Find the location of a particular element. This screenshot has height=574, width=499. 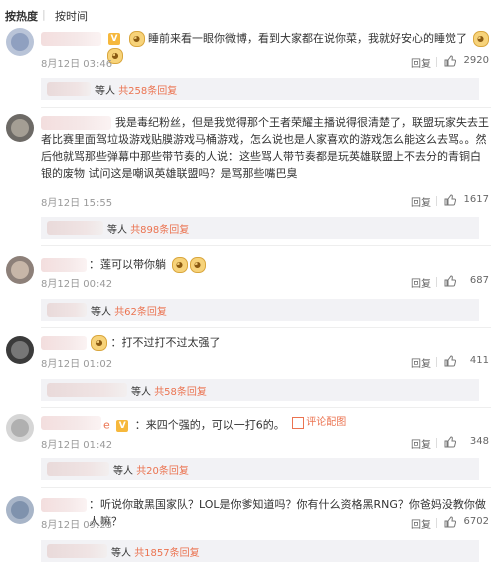

comment-time: 8月12日 01:02 is located at coordinates (77, 364).